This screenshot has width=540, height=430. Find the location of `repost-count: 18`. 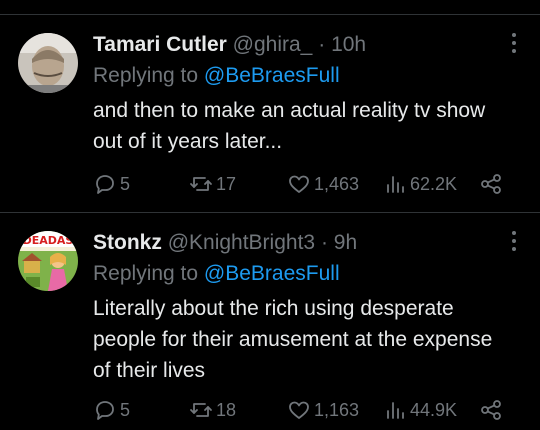

repost-count: 18 is located at coordinates (226, 409).